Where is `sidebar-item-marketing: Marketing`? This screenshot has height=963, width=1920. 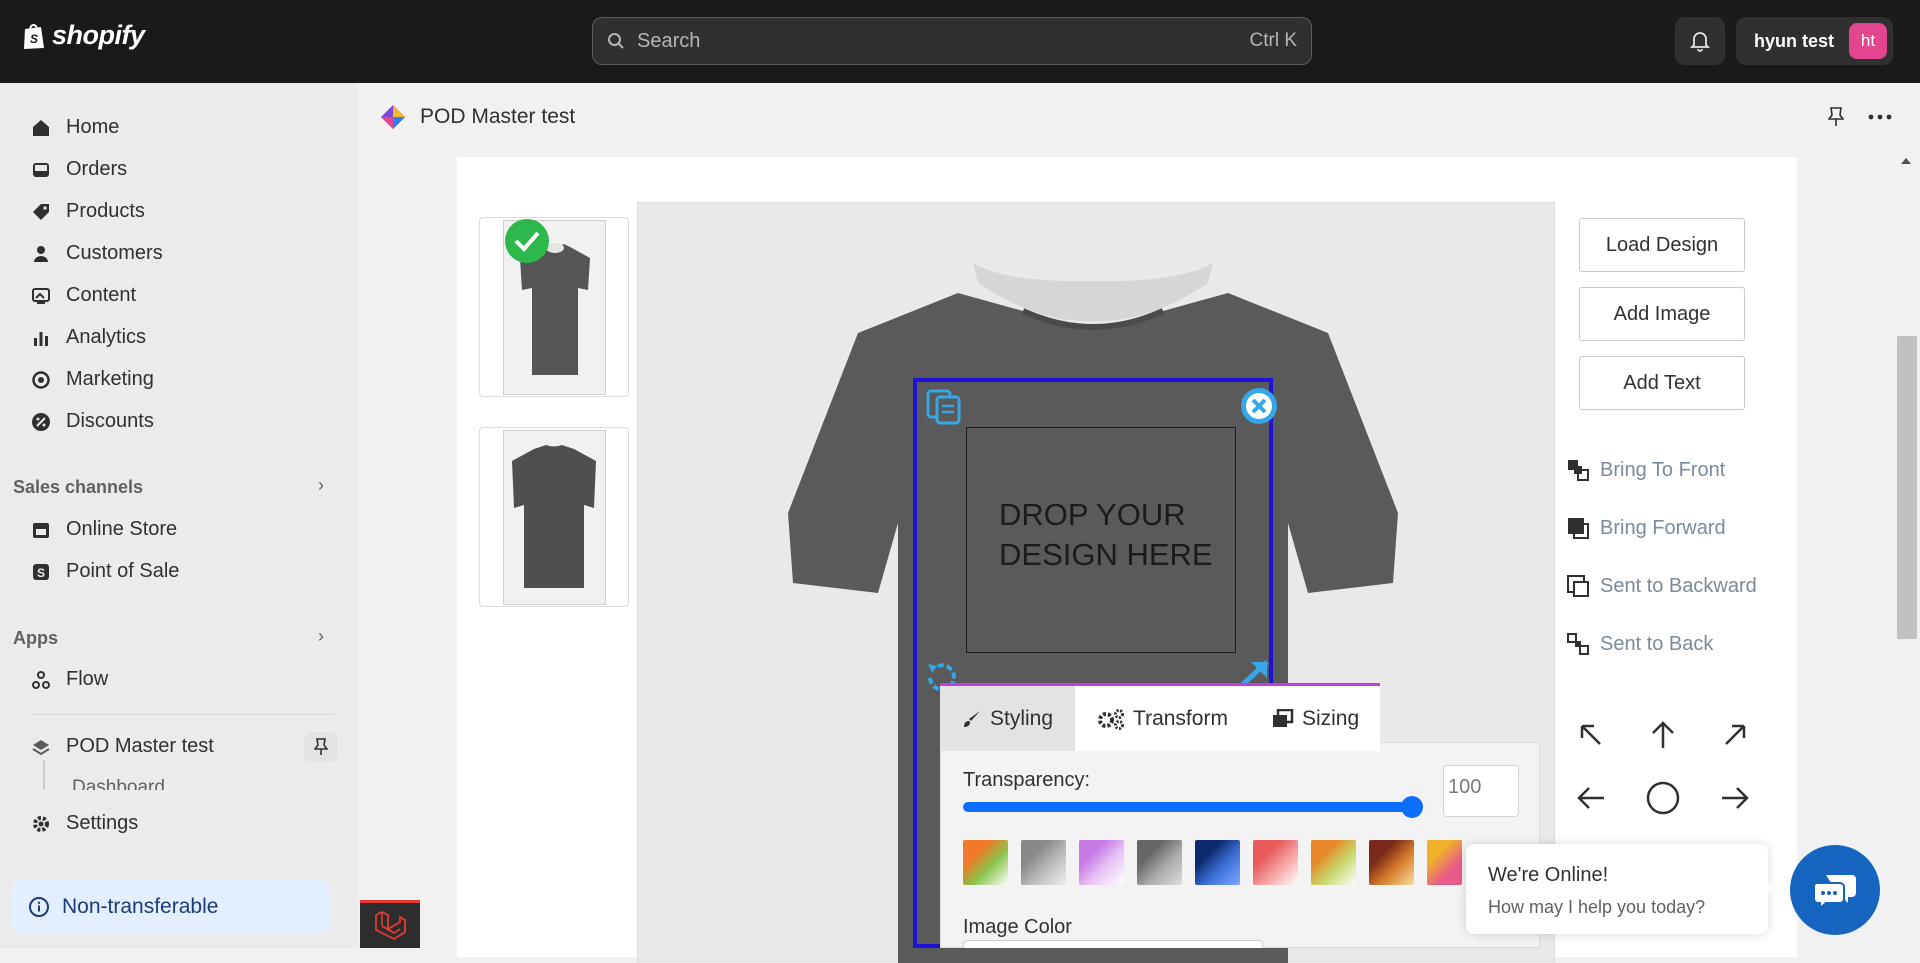
sidebar-item-marketing: Marketing is located at coordinates (92, 379).